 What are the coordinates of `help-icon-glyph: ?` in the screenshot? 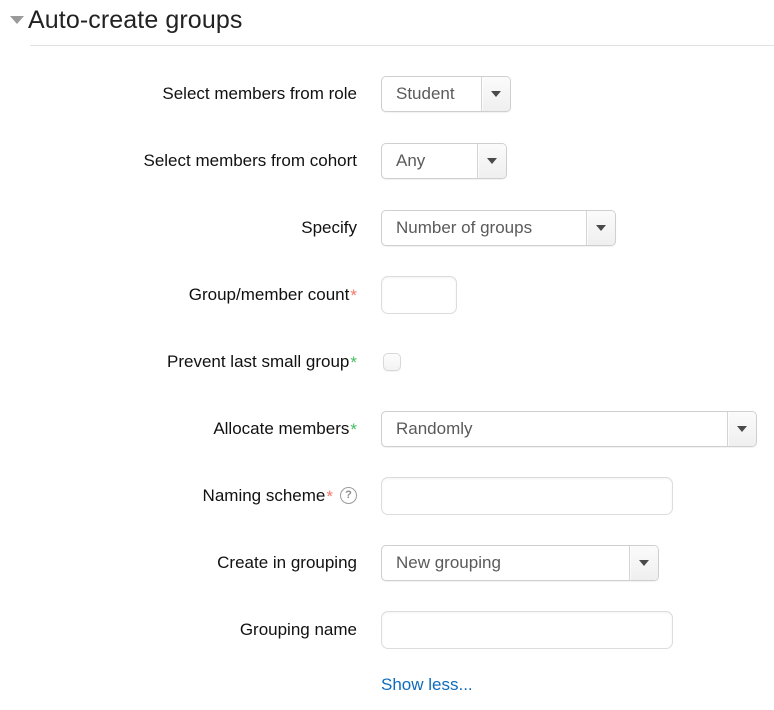 It's located at (348, 494).